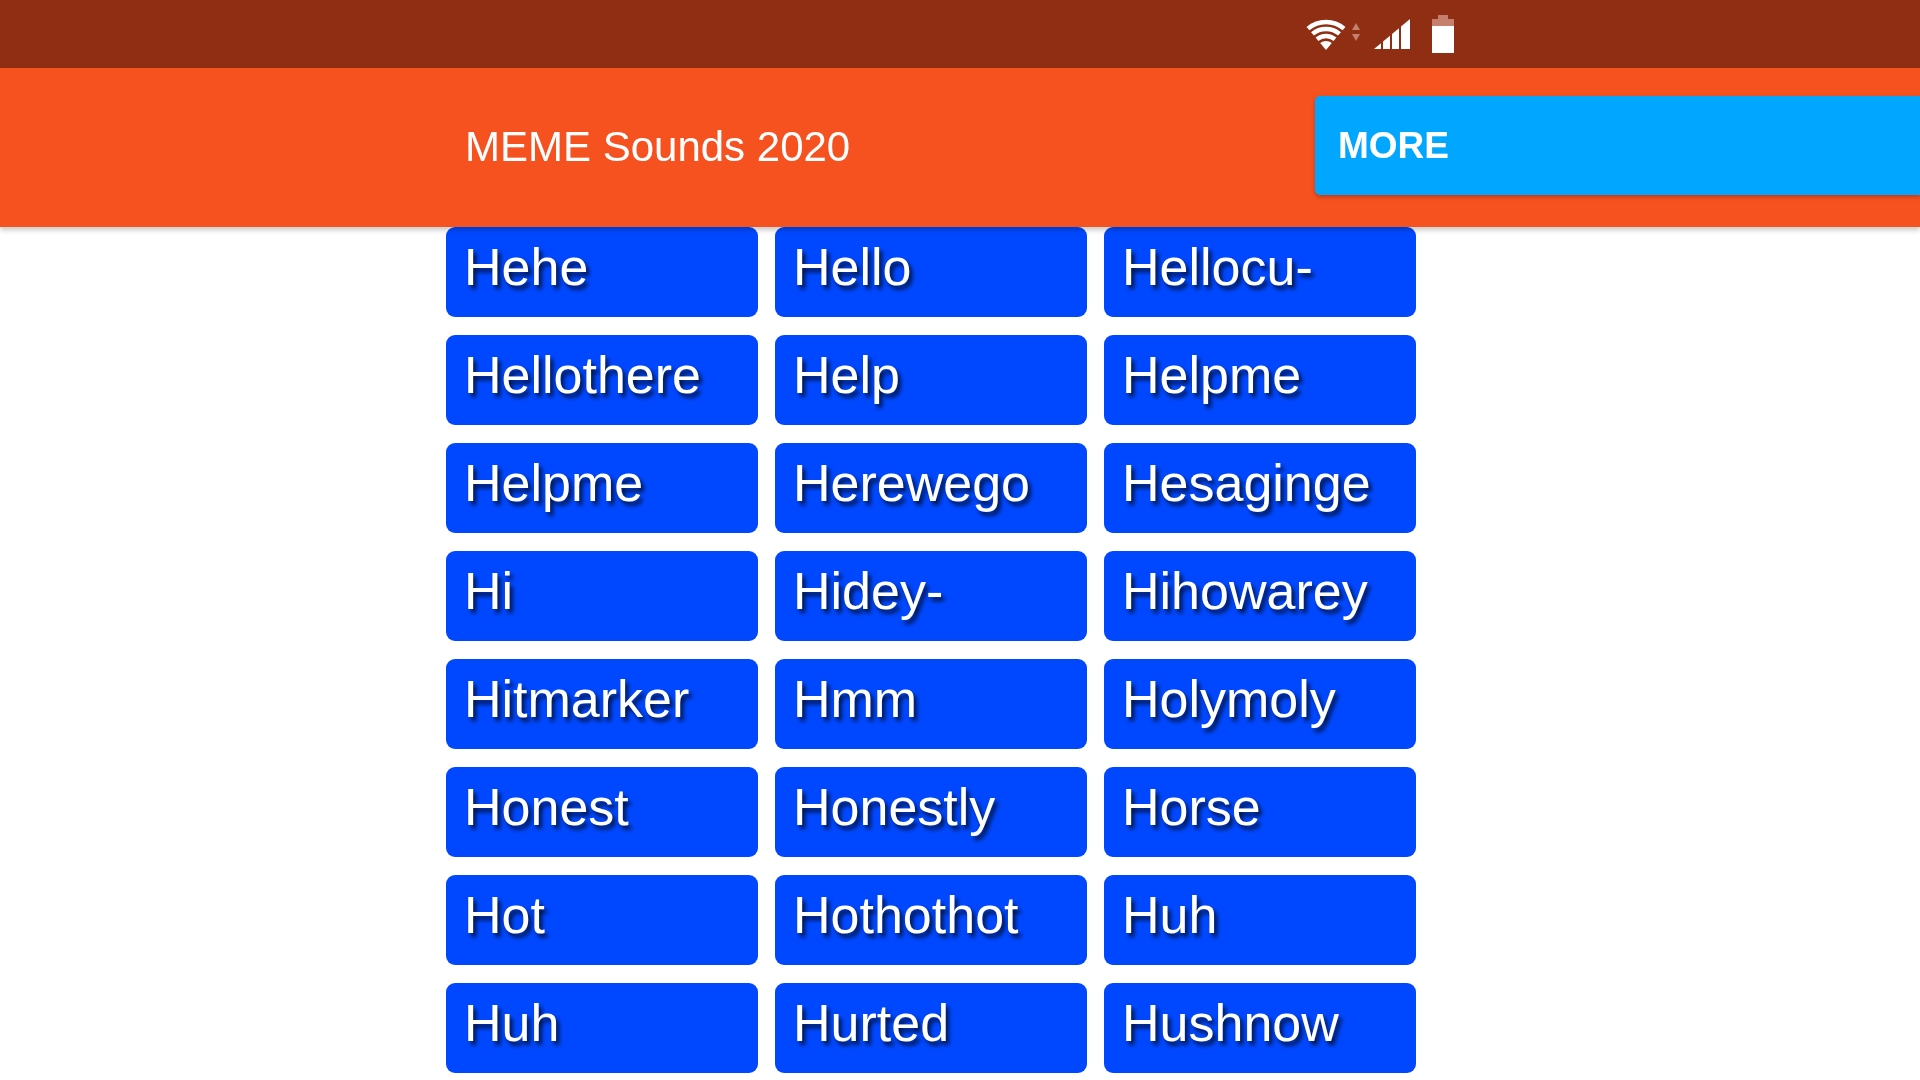 The height and width of the screenshot is (1080, 1920). Describe the element at coordinates (602, 380) in the screenshot. I see `sound-button: Hellothere` at that location.